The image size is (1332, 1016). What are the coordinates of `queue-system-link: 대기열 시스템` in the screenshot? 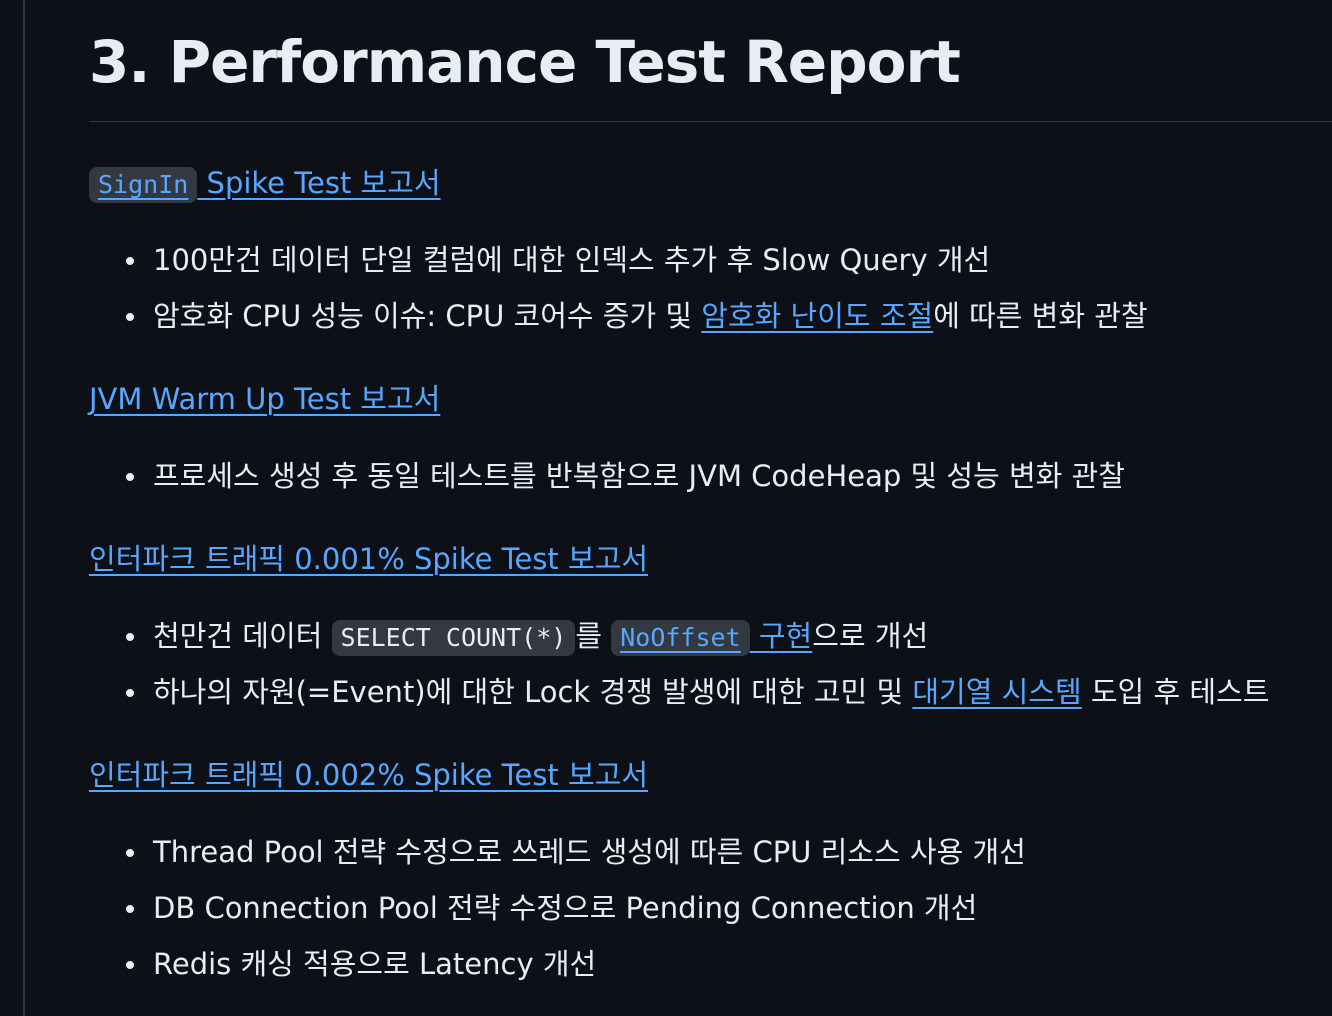 It's located at (996, 692).